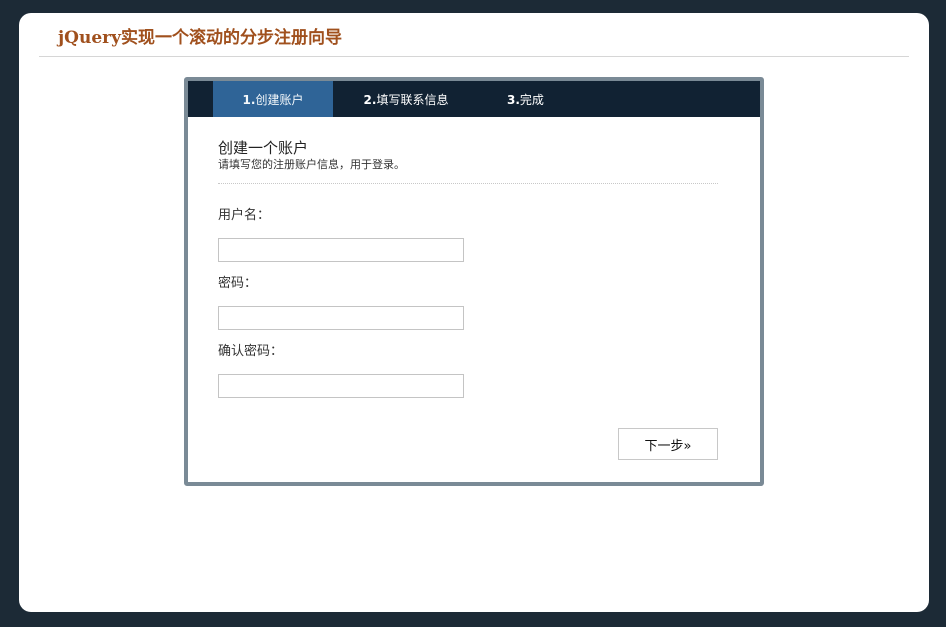  Describe the element at coordinates (311, 164) in the screenshot. I see `step-description: 请填写您的注册账户信息，用于登录。` at that location.